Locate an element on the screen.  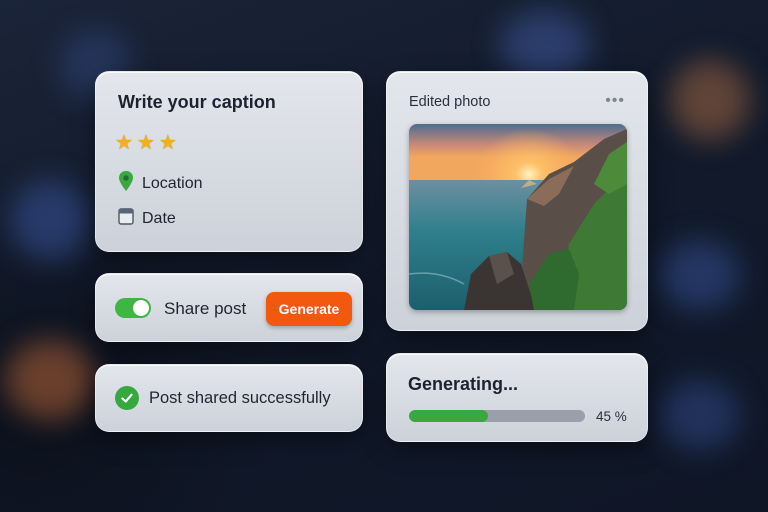
progress-card: Generating... 45 % is located at coordinates (517, 397).